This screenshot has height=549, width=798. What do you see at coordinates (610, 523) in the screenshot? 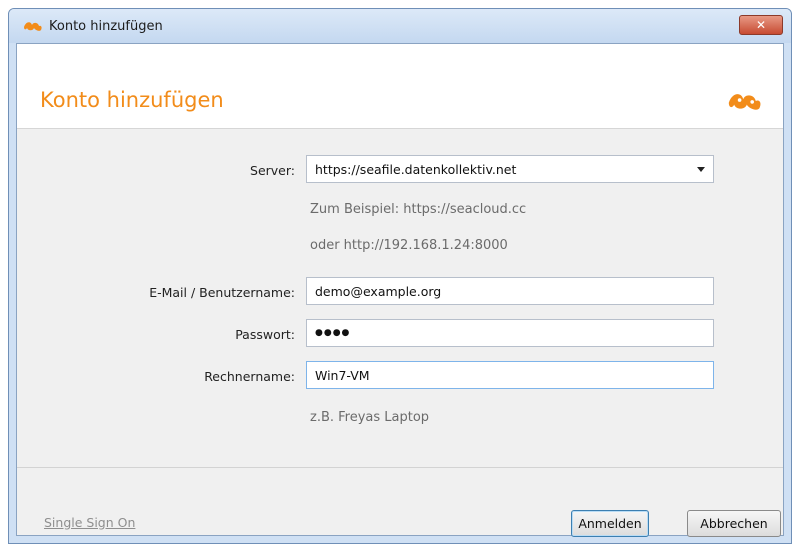
I see `login-button: Anmelden` at bounding box center [610, 523].